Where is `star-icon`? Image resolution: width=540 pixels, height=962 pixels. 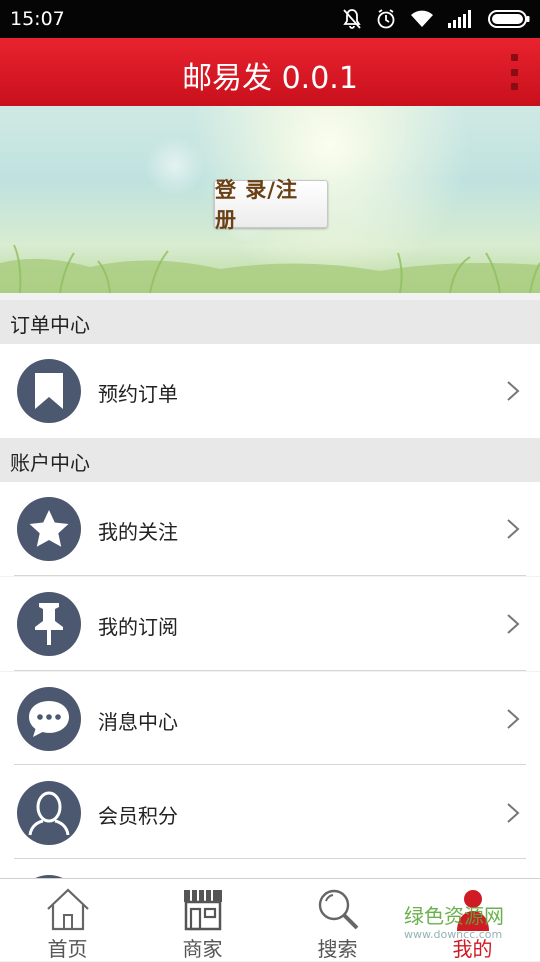
star-icon is located at coordinates (49, 528).